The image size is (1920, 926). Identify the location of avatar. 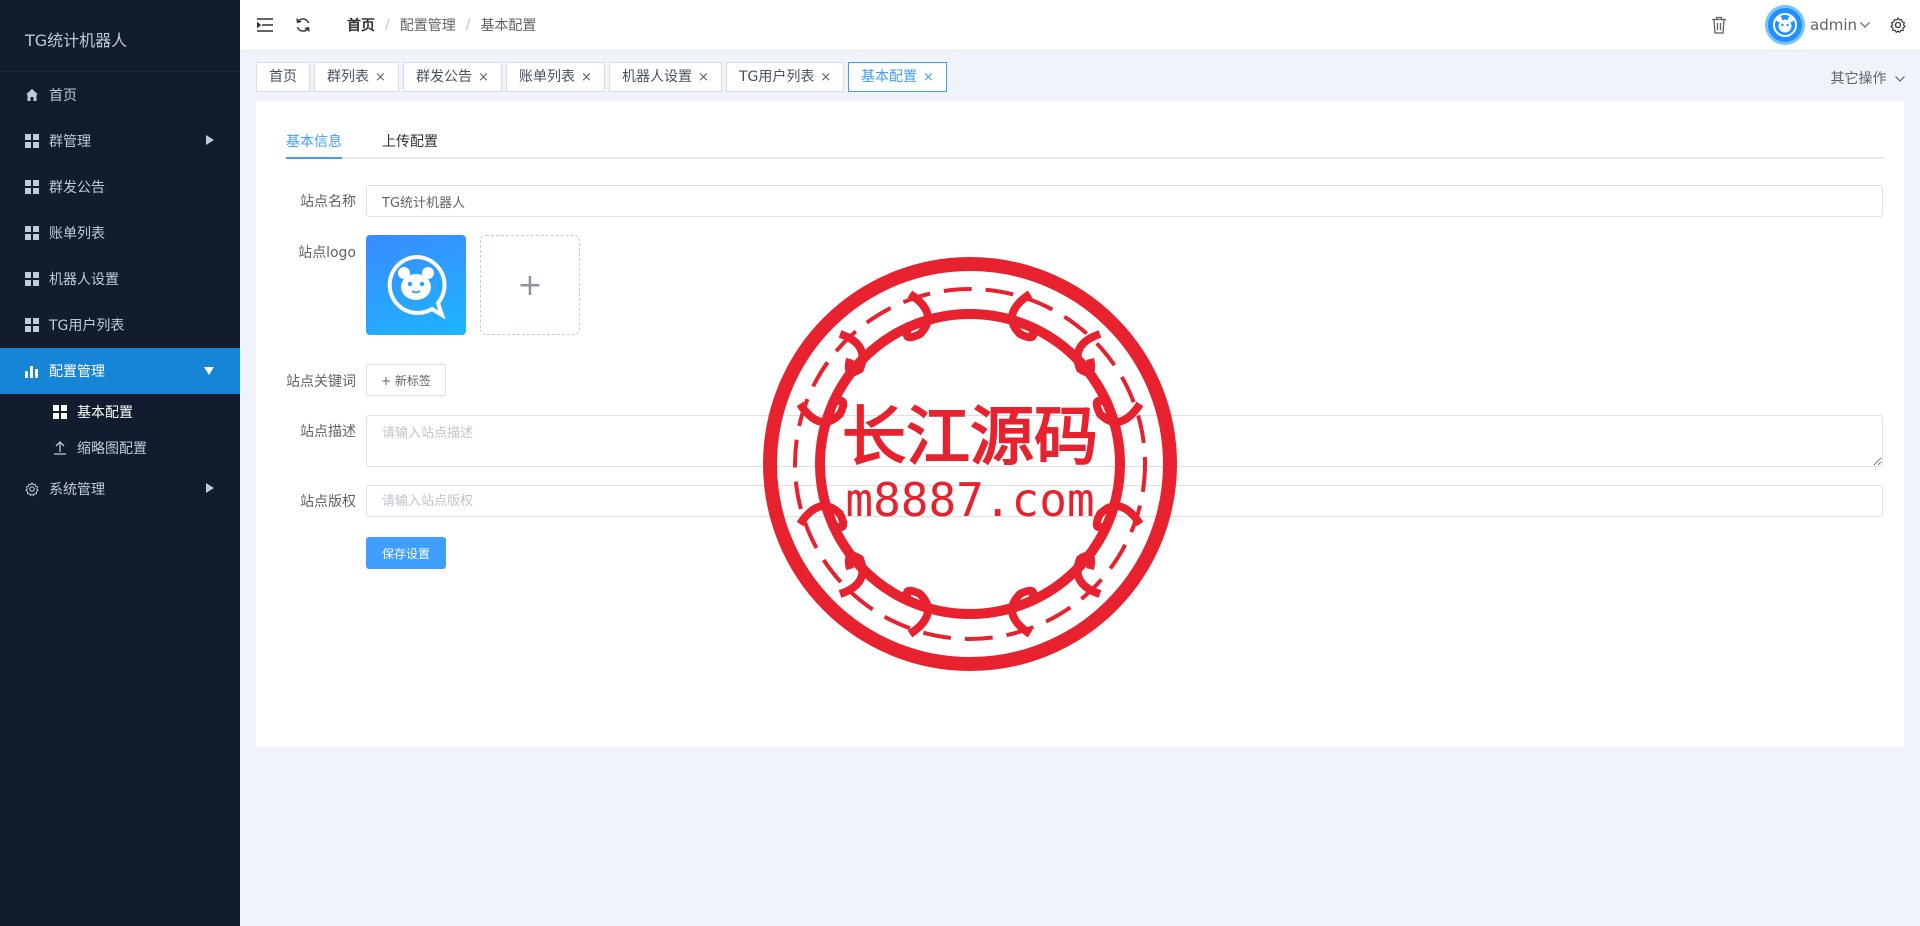
(1785, 25).